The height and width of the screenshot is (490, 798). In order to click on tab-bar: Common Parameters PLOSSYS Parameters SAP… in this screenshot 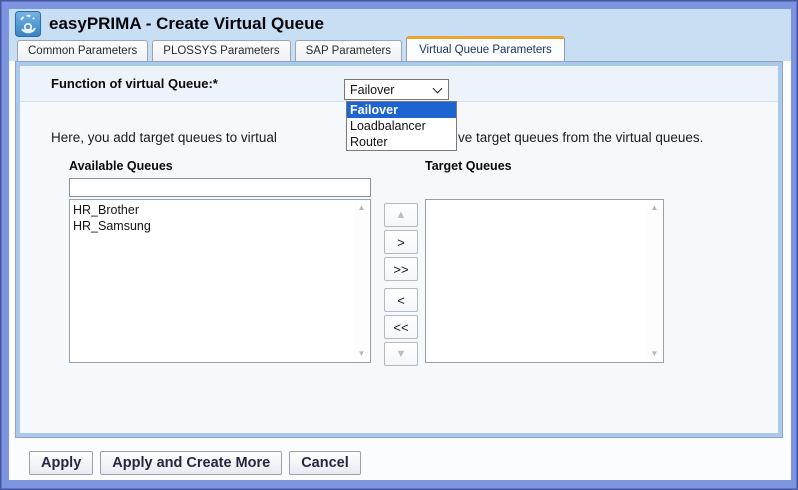, I will do `click(291, 48)`.